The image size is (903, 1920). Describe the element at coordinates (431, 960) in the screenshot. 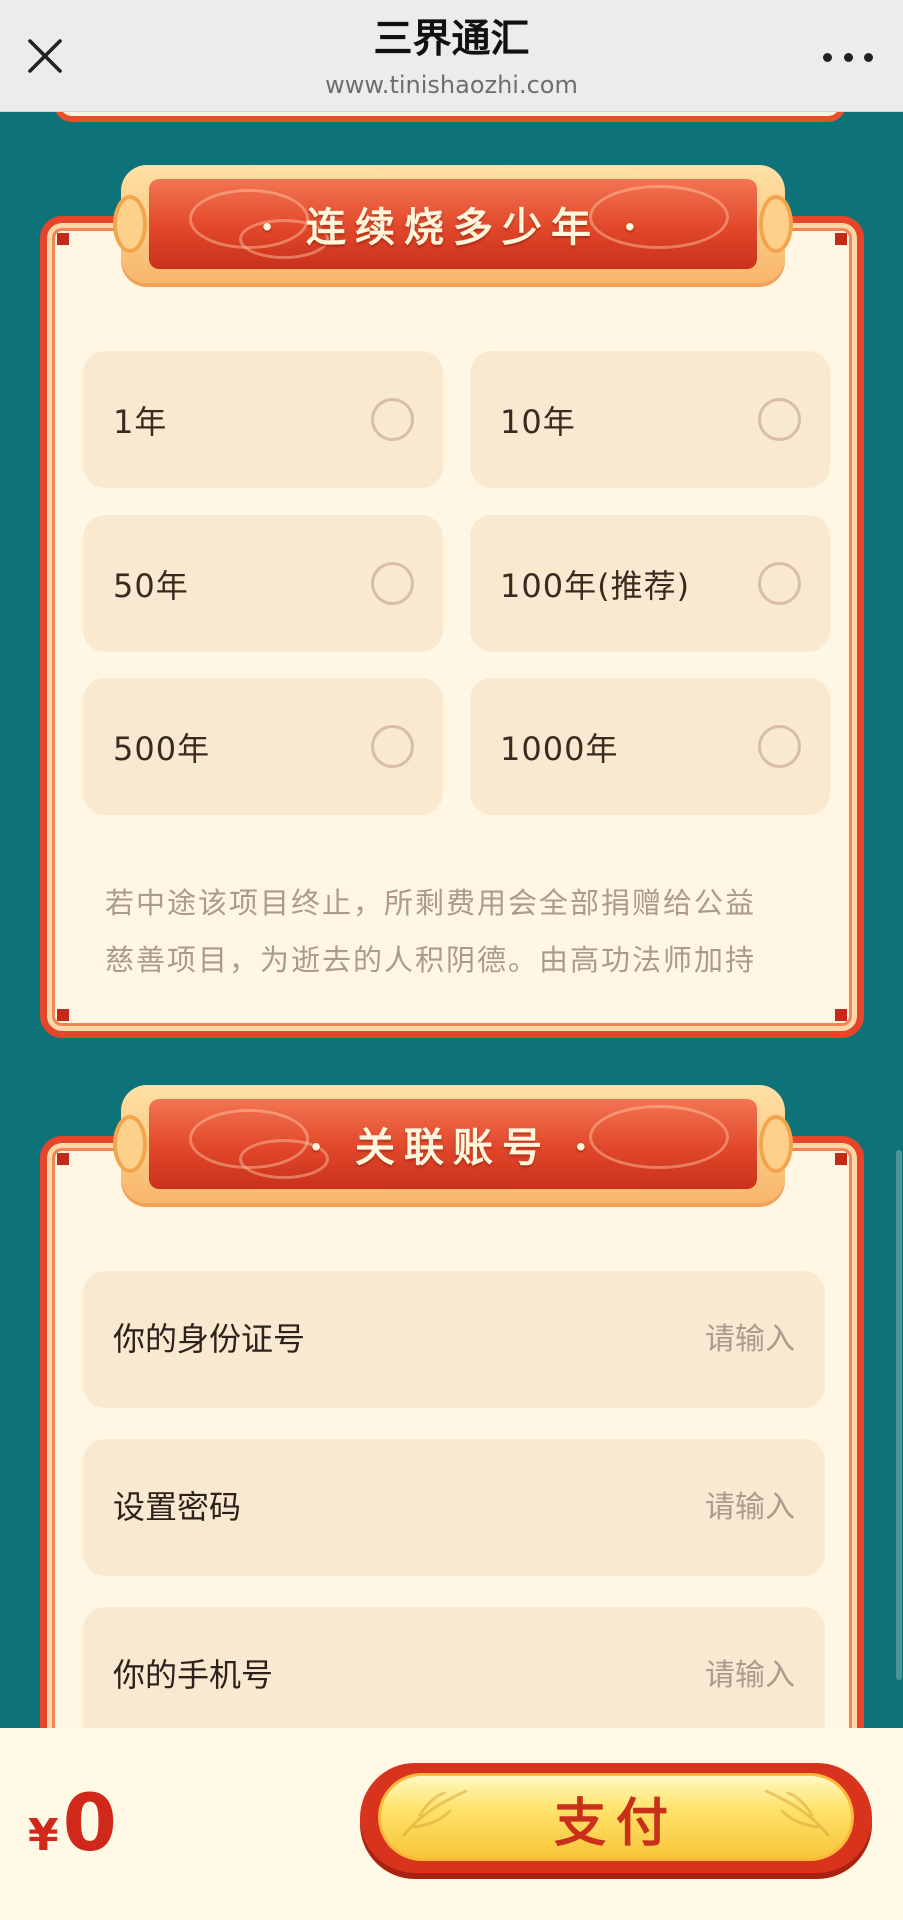

I see `note-line: 慈善项目，为逝去的人积阴德。由高功法师加持` at that location.